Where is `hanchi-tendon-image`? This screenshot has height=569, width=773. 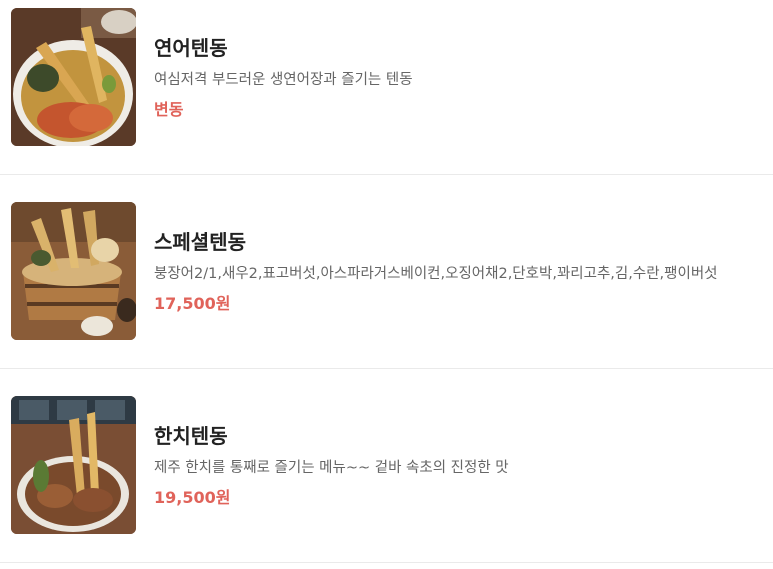 hanchi-tendon-image is located at coordinates (73, 465).